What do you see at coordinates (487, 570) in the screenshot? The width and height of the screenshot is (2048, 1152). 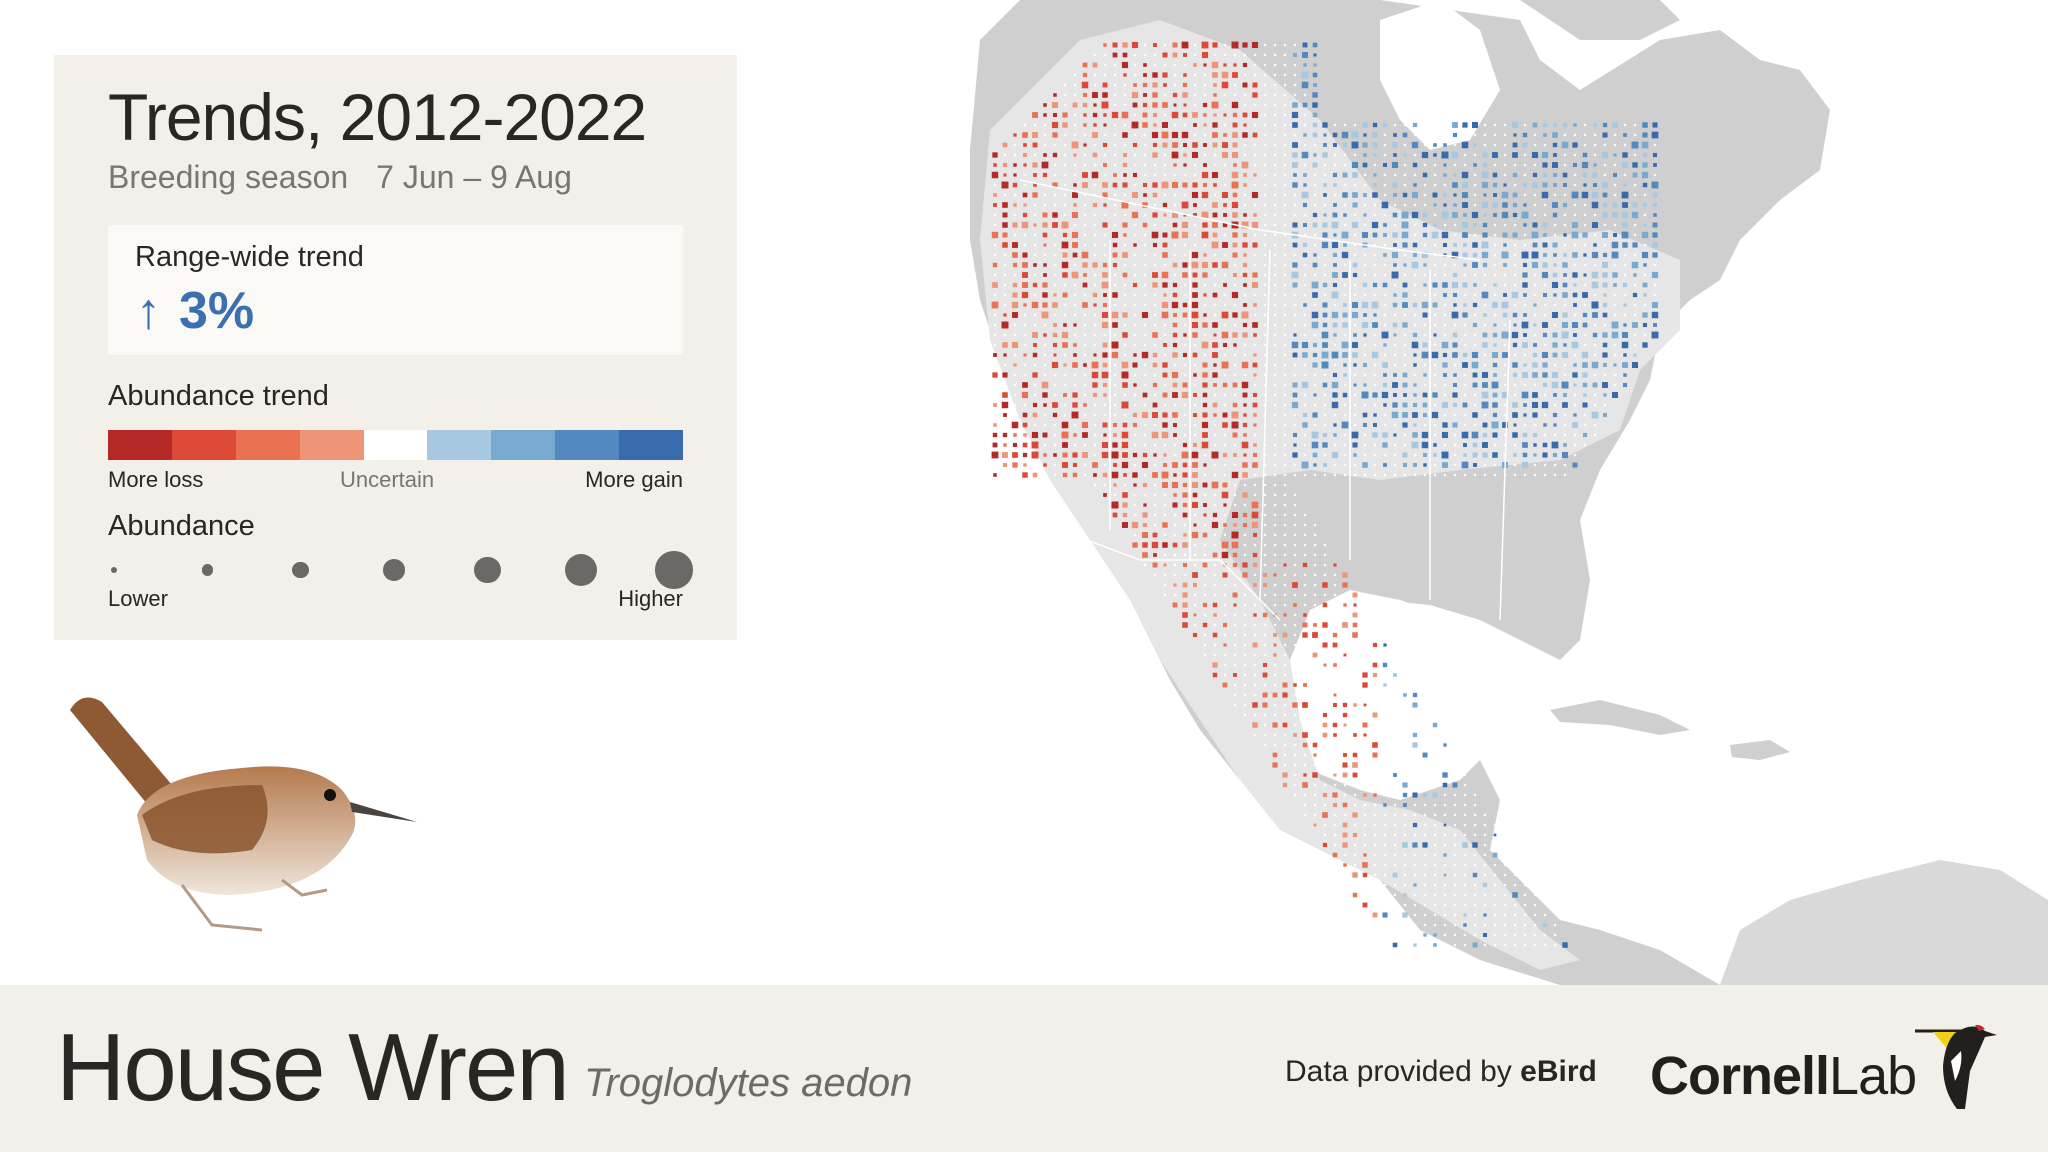 I see `abundance-level-dot` at bounding box center [487, 570].